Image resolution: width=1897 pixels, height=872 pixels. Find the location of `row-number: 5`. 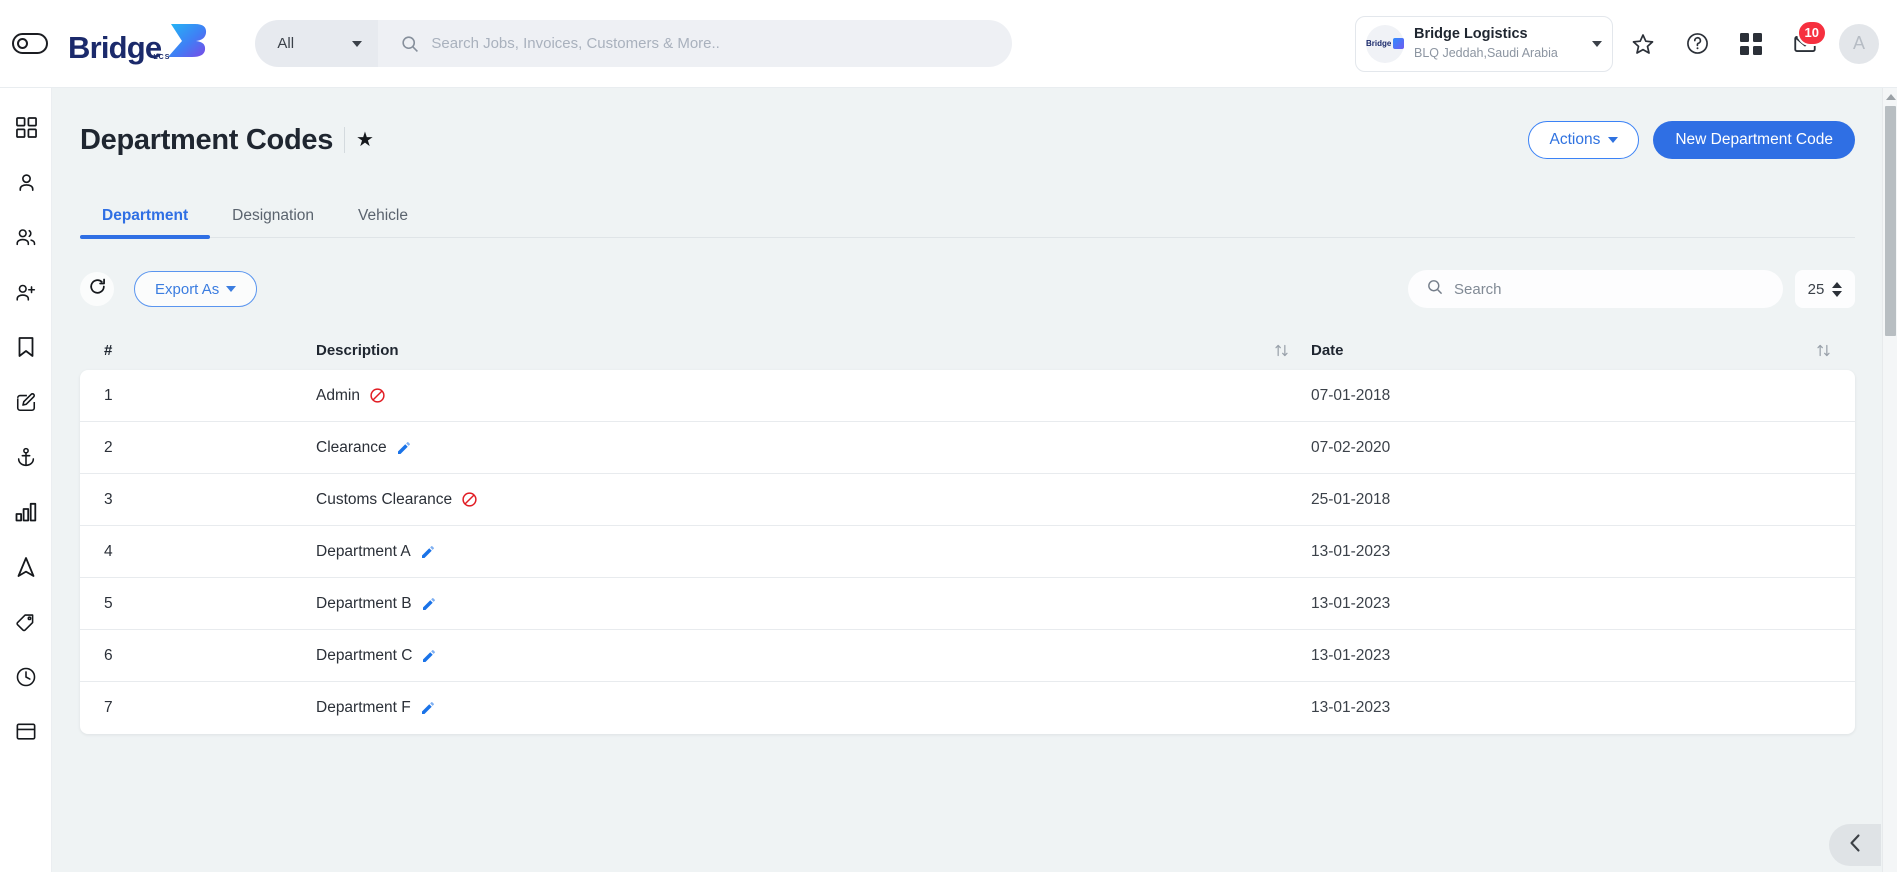

row-number: 5 is located at coordinates (108, 603).